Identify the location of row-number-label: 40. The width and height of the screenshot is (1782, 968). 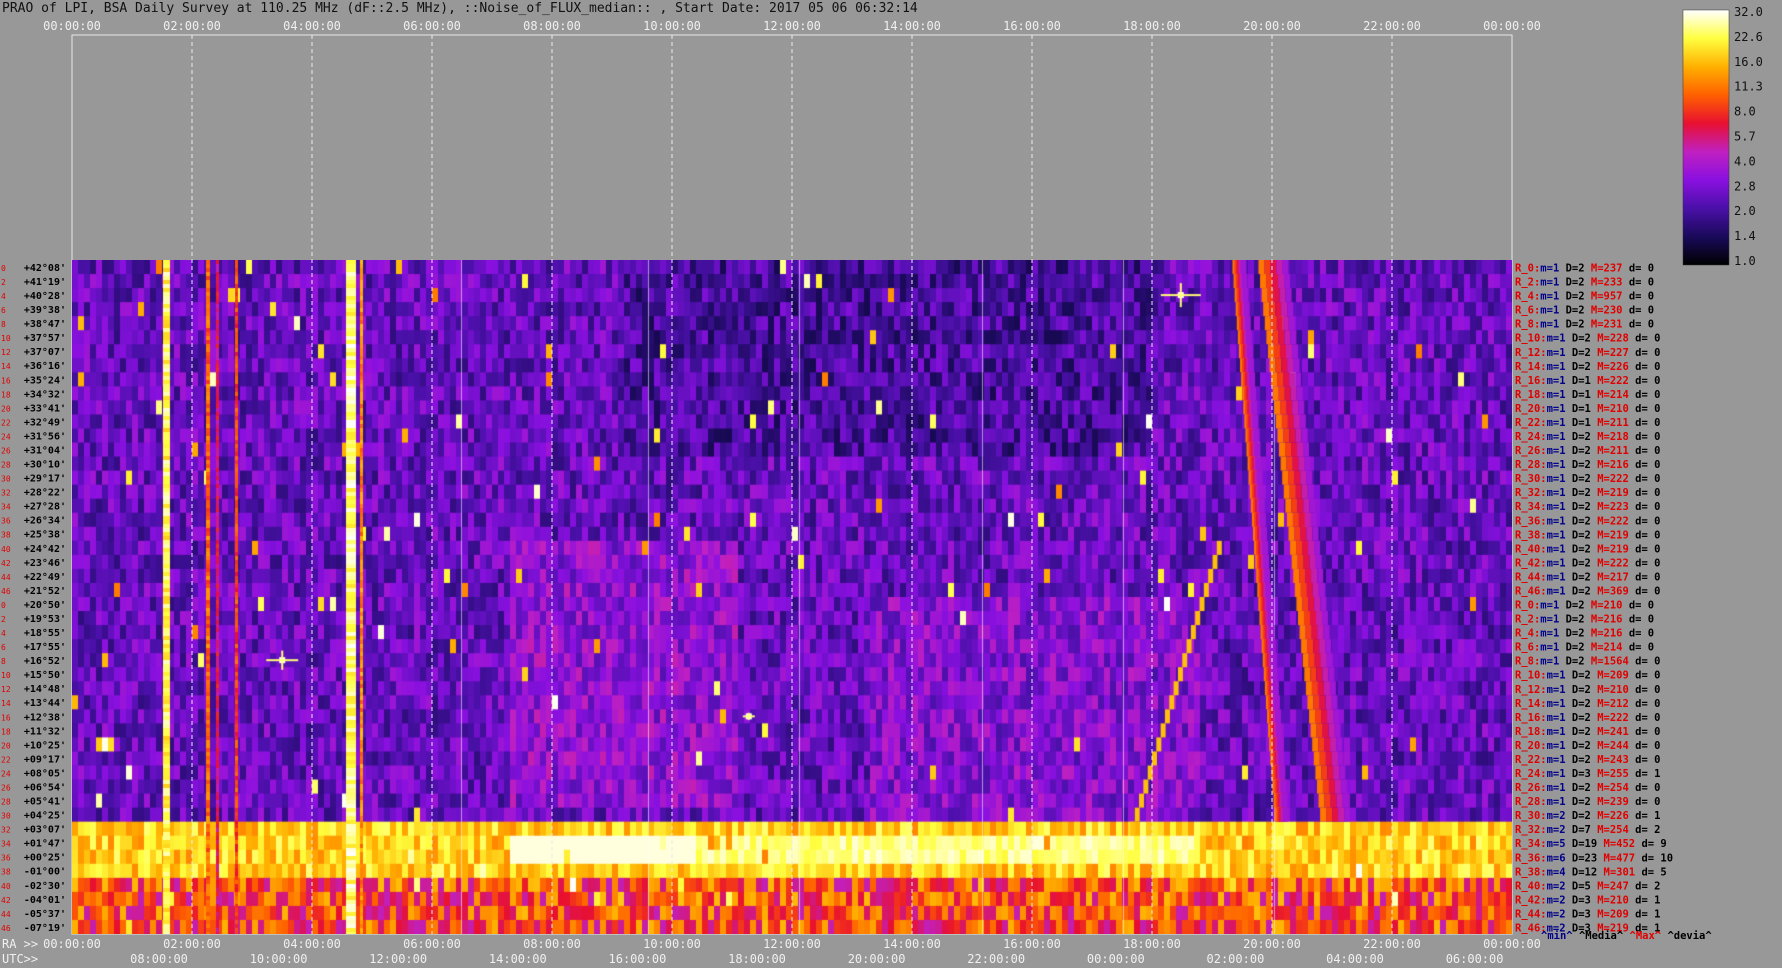
(6, 886).